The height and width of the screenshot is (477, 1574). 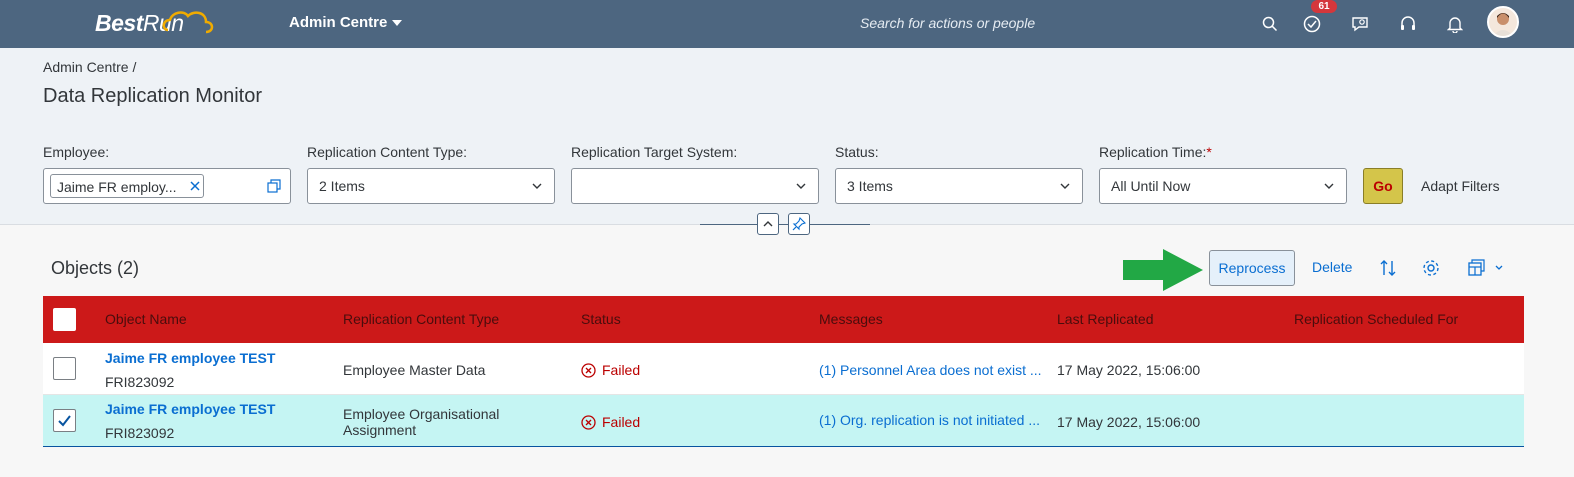 I want to click on content-type-cell-line2: Assignment, so click(x=380, y=430).